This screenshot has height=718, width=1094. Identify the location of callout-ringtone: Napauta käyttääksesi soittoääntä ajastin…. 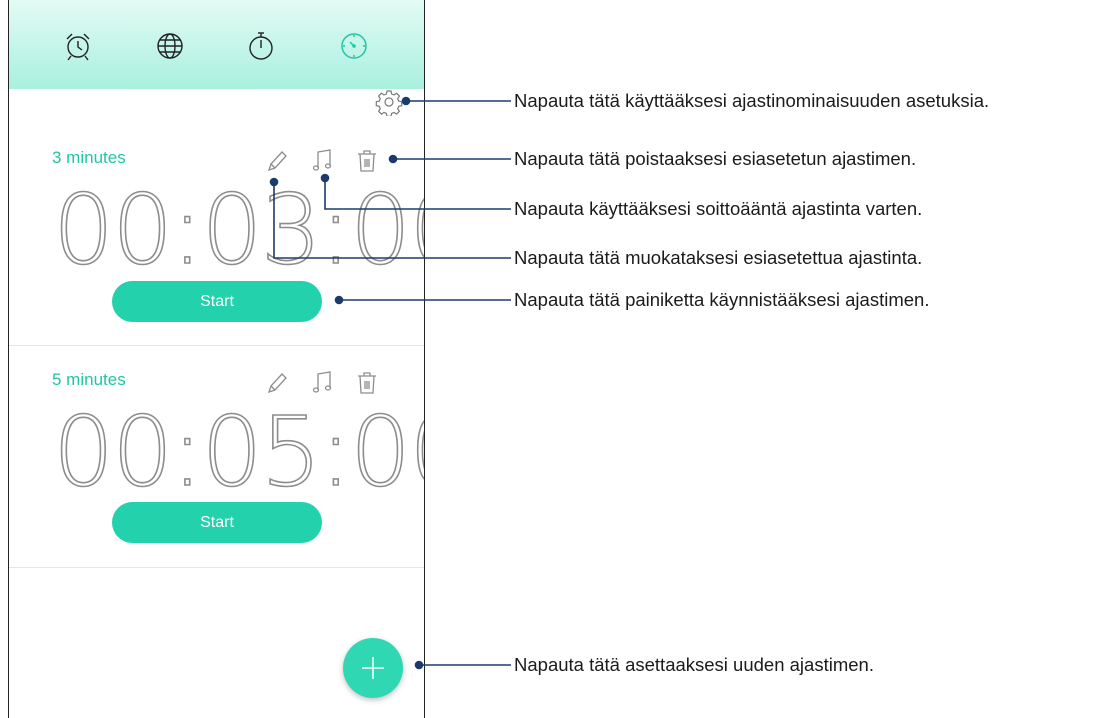
(718, 208).